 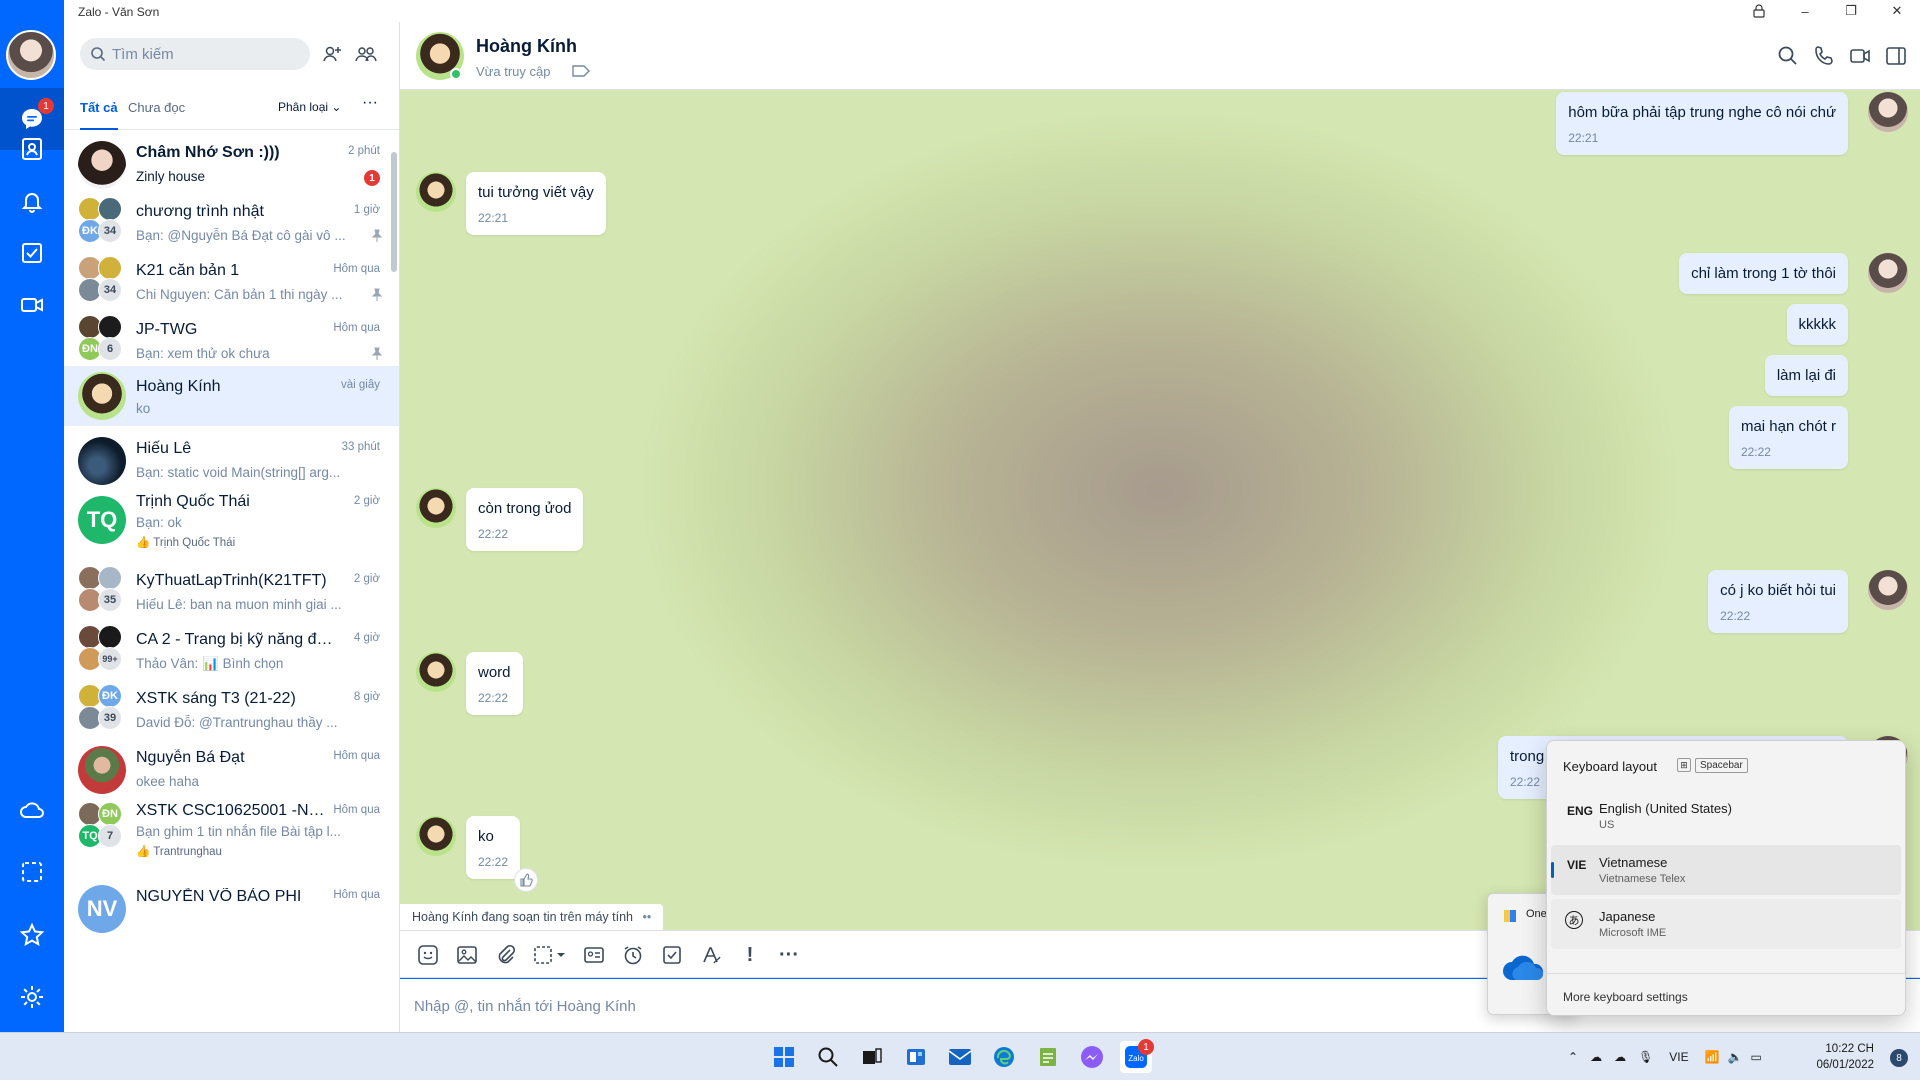 What do you see at coordinates (1756, 1057) in the screenshot?
I see `battery-icon: ▭` at bounding box center [1756, 1057].